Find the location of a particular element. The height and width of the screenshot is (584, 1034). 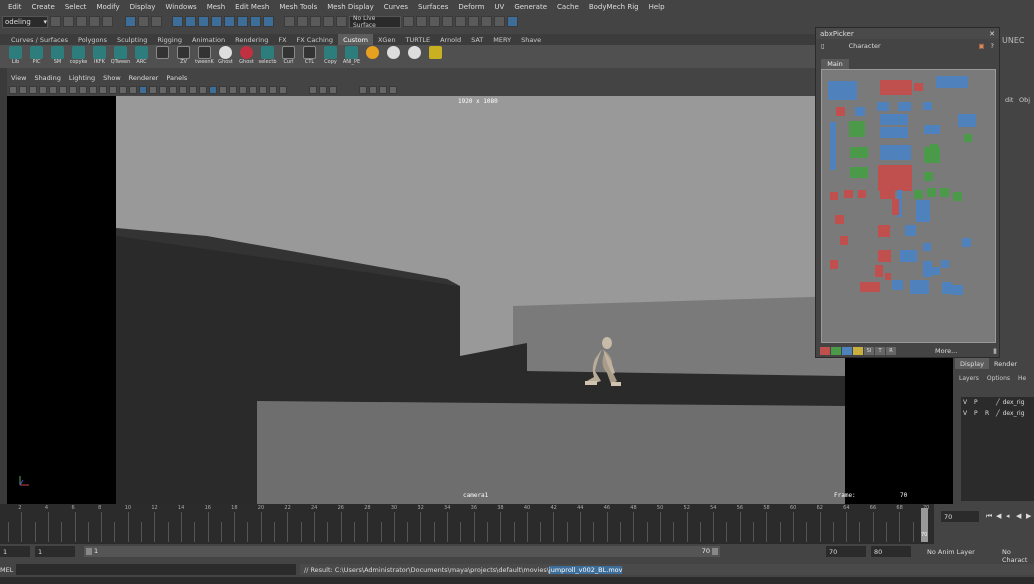

menu-create: Create is located at coordinates (43, 7).